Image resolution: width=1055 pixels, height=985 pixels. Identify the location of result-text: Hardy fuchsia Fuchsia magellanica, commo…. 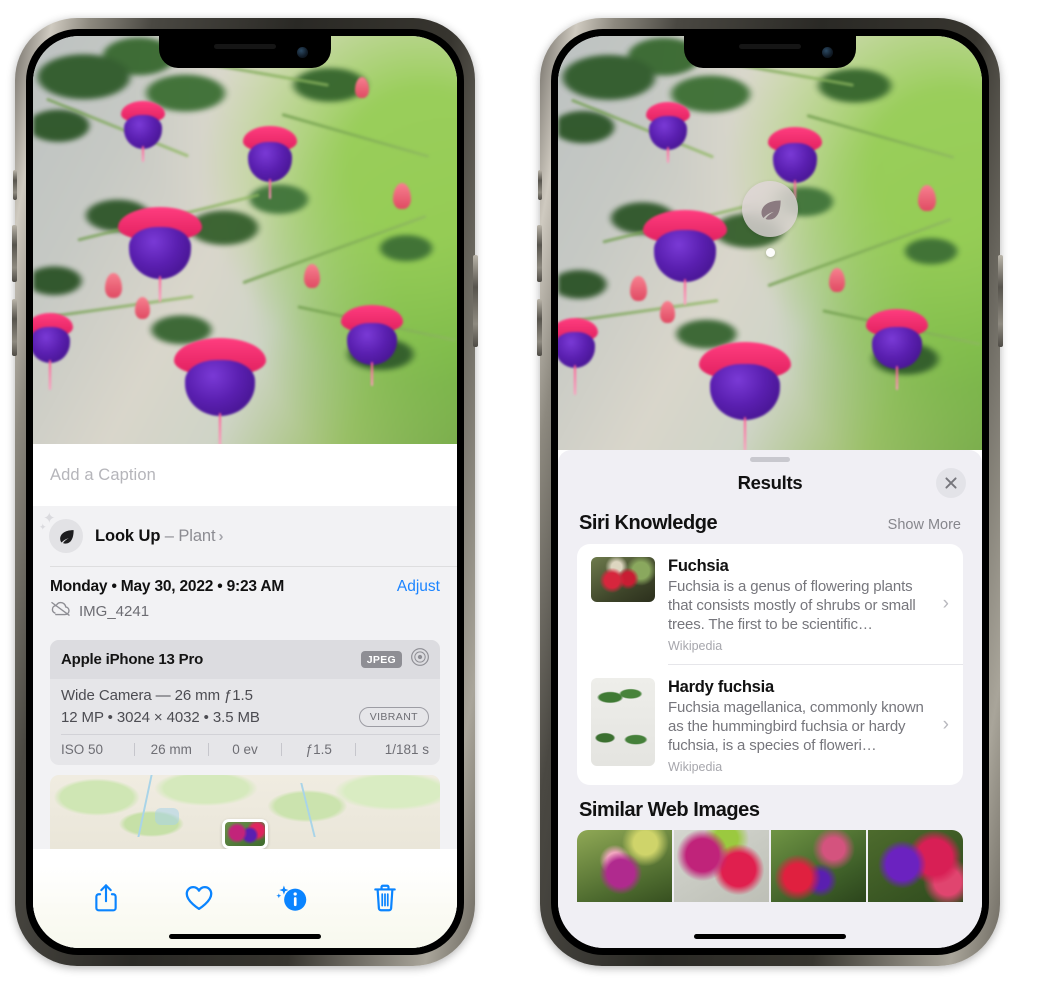
(809, 726).